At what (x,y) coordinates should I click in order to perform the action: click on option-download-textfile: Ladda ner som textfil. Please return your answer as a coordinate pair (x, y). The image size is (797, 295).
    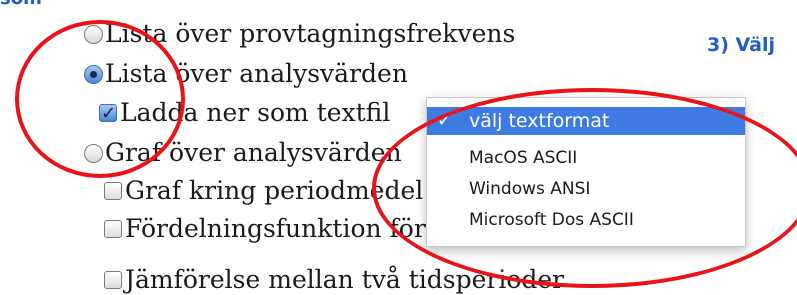
    Looking at the image, I should click on (245, 113).